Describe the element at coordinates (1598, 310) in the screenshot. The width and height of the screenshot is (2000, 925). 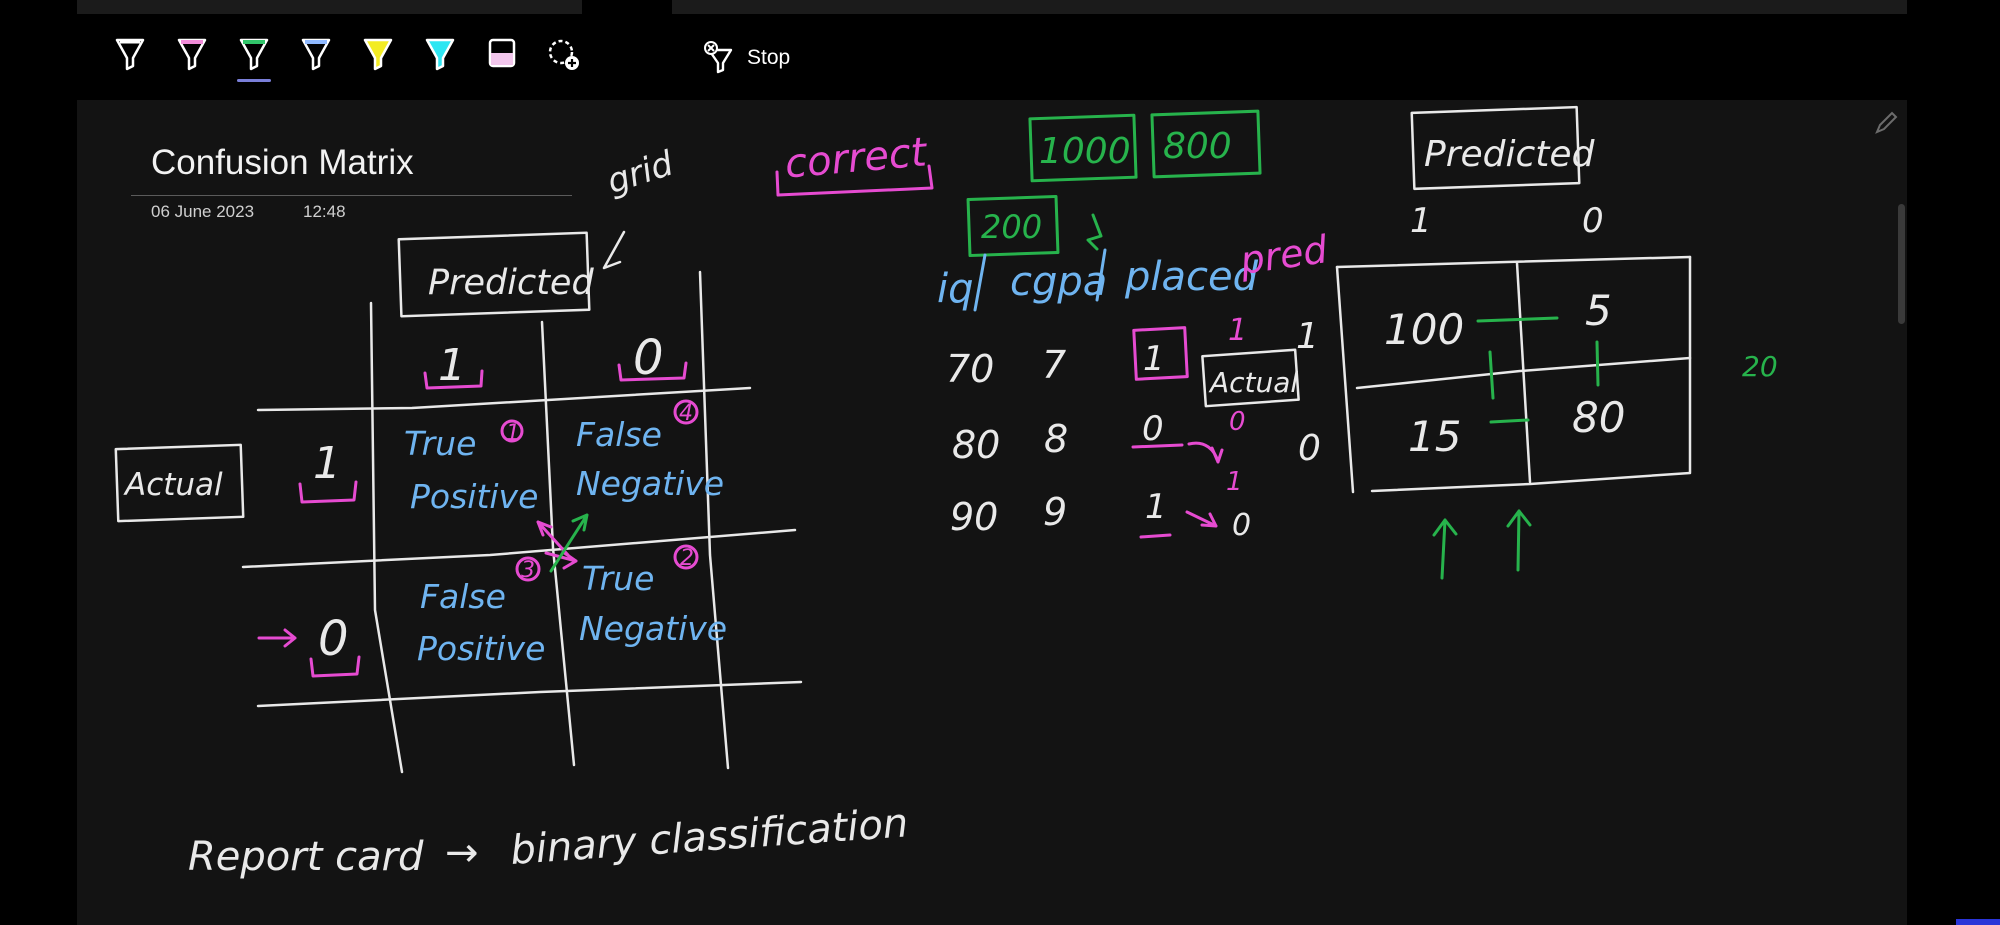
I see `cell-fn: 5` at that location.